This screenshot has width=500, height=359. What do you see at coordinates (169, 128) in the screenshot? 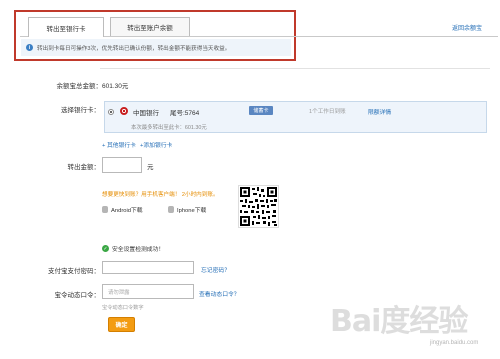
I see `card-max-transfer: 本次最多转出至此卡：601.30元` at bounding box center [169, 128].